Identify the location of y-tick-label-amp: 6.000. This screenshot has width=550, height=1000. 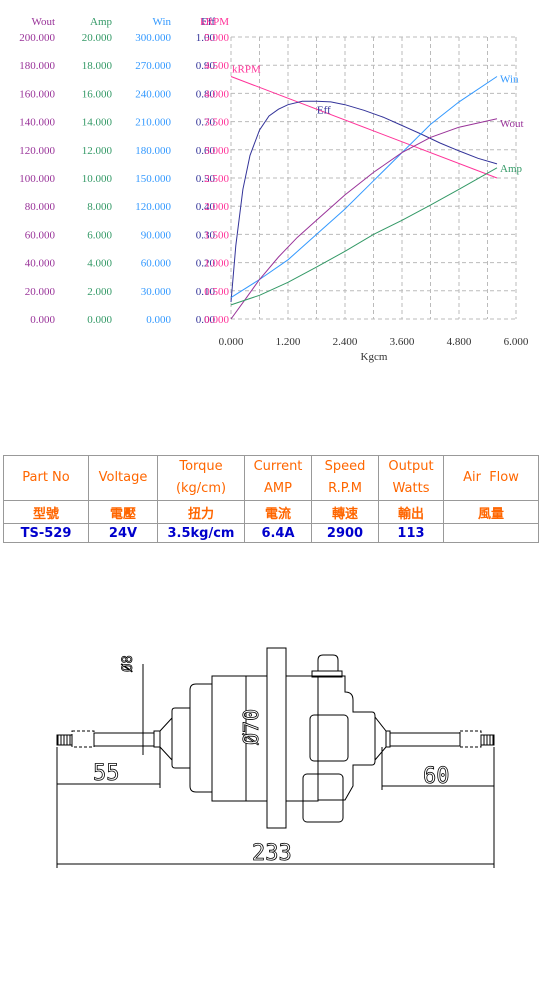
(99, 235).